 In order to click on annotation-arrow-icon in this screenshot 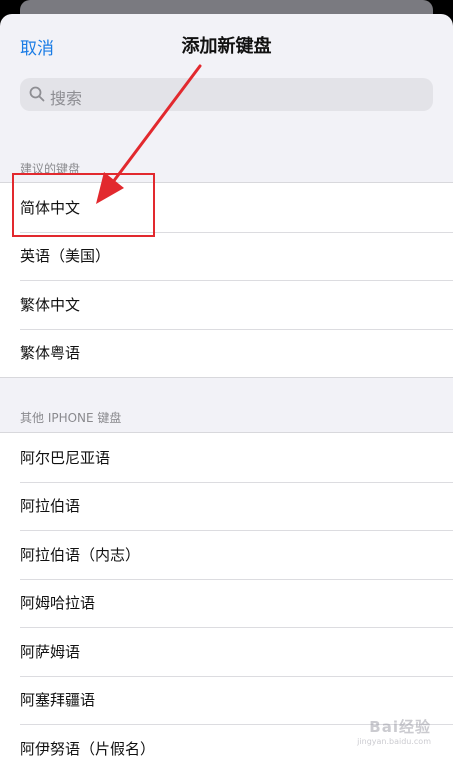, I will do `click(149, 134)`.